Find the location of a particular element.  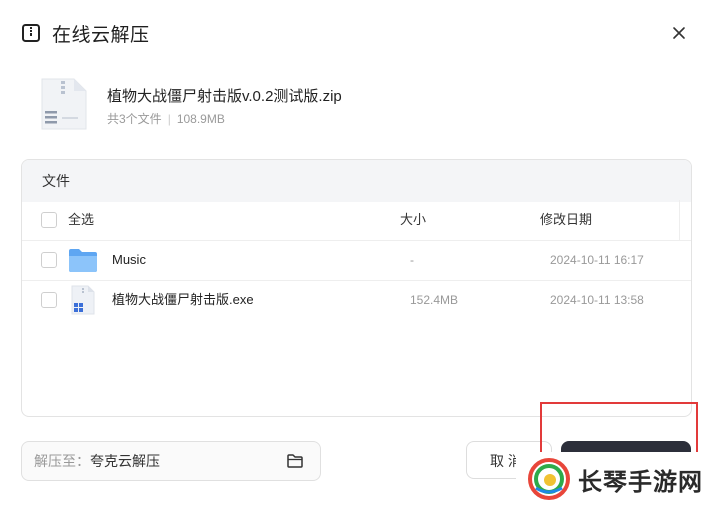

destination-field: 解压至： 夸克云解压 is located at coordinates (171, 461).